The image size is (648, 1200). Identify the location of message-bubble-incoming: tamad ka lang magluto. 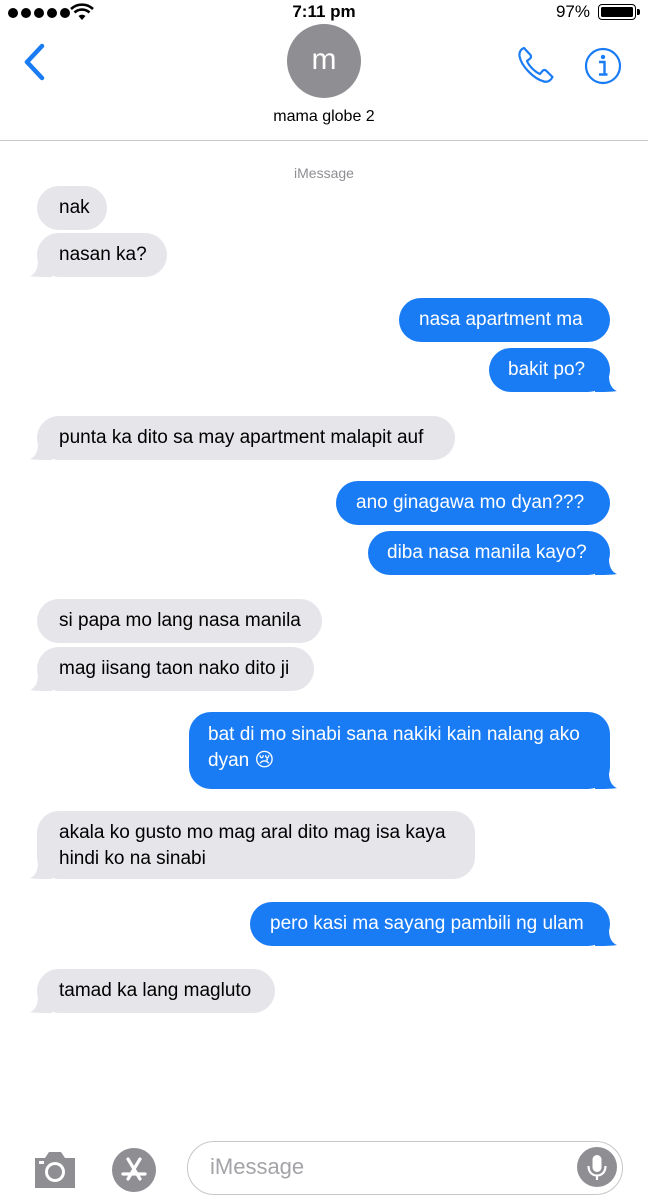
(152, 991).